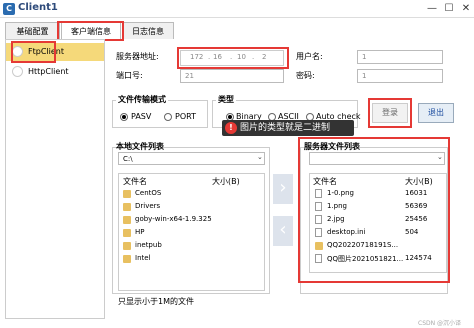  I want to click on sidebar-item-label: HttpClient, so click(48, 71).